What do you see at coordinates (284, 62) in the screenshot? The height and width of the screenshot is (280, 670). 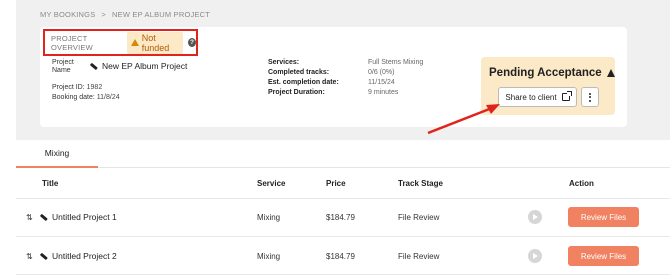 I see `services-label: Services:` at bounding box center [284, 62].